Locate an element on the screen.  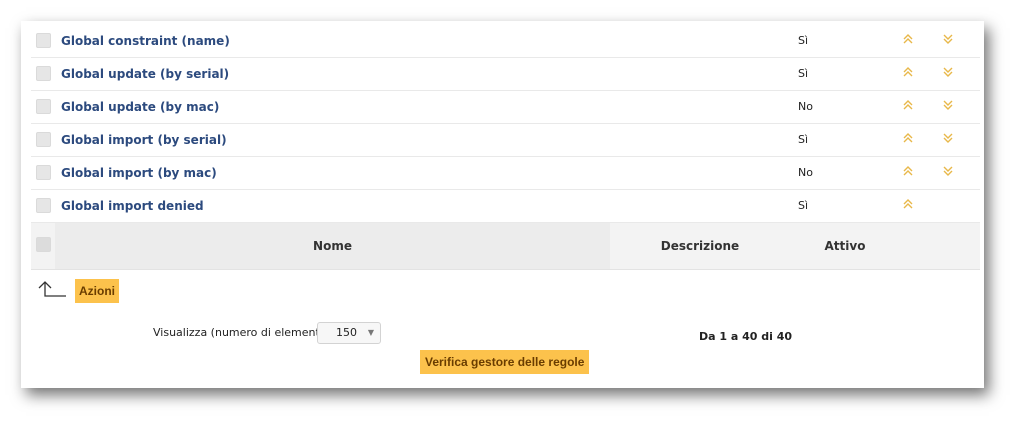
table-row: Global import (by serial) Sì is located at coordinates (505, 140).